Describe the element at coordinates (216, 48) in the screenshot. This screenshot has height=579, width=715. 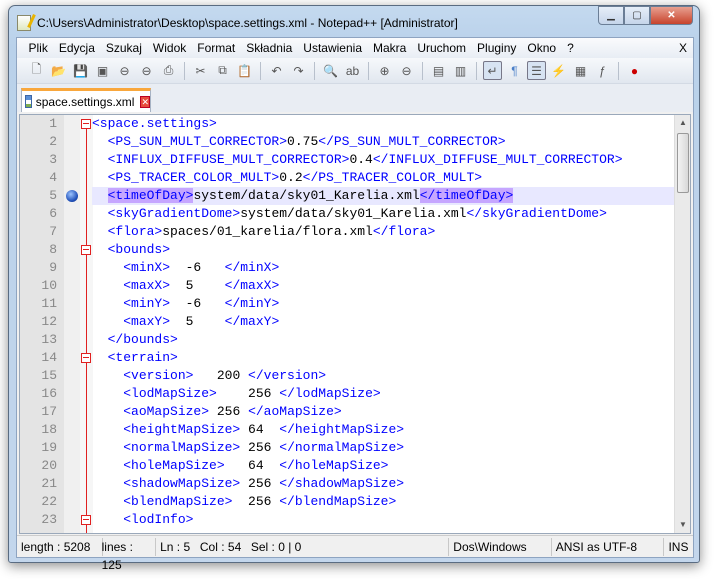
I see `menu-format: Format` at that location.